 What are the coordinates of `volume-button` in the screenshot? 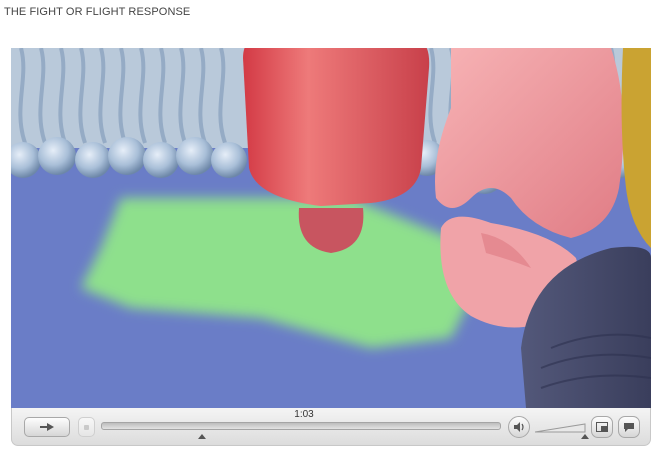 It's located at (519, 427).